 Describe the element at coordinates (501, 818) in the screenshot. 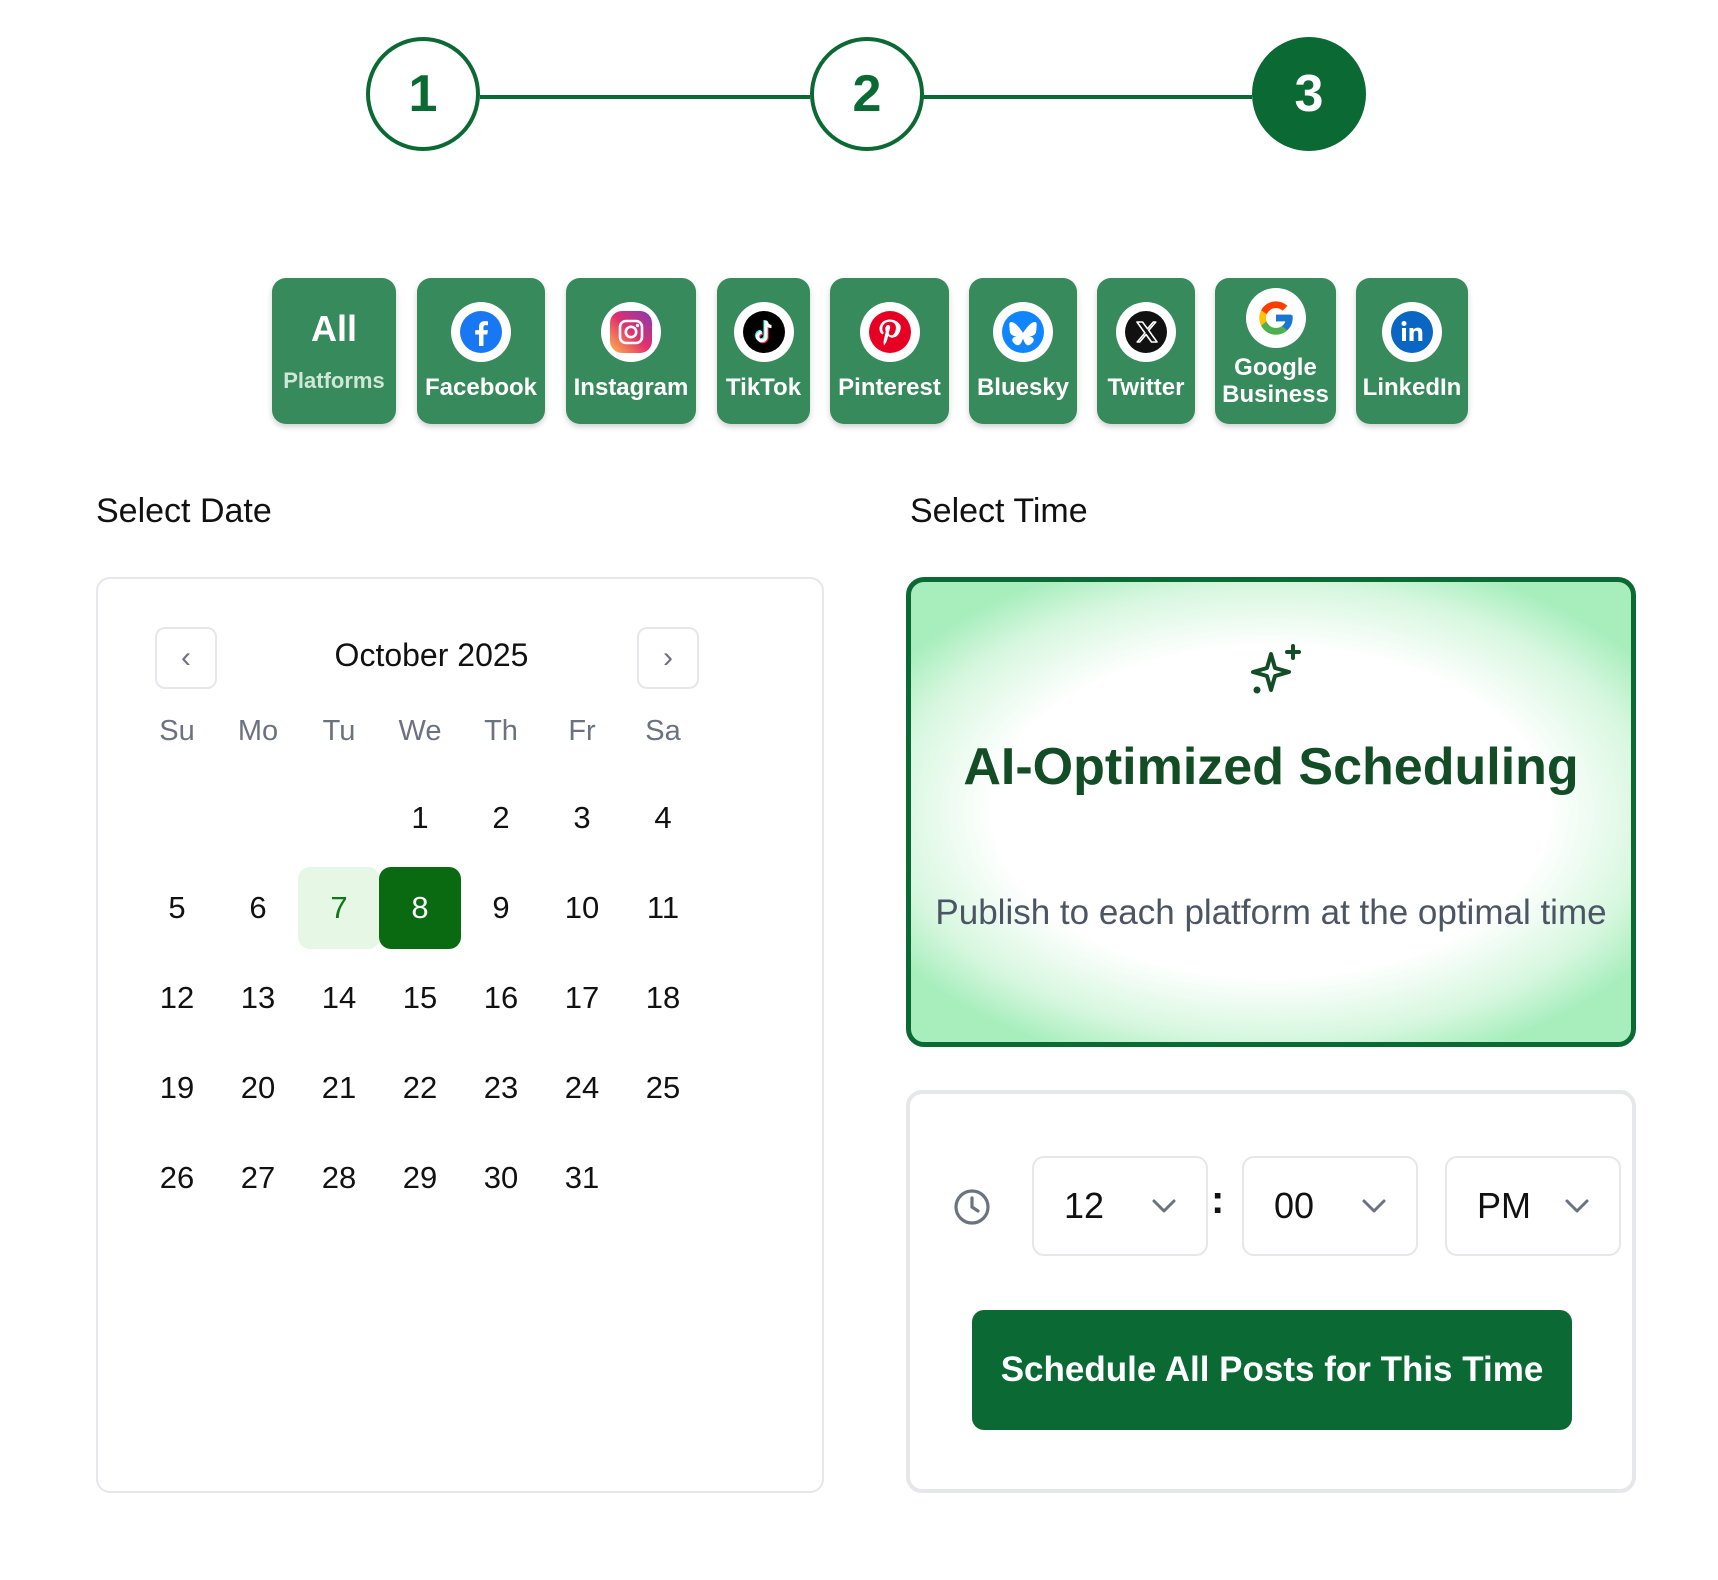

I see `calendar-day: 2` at that location.